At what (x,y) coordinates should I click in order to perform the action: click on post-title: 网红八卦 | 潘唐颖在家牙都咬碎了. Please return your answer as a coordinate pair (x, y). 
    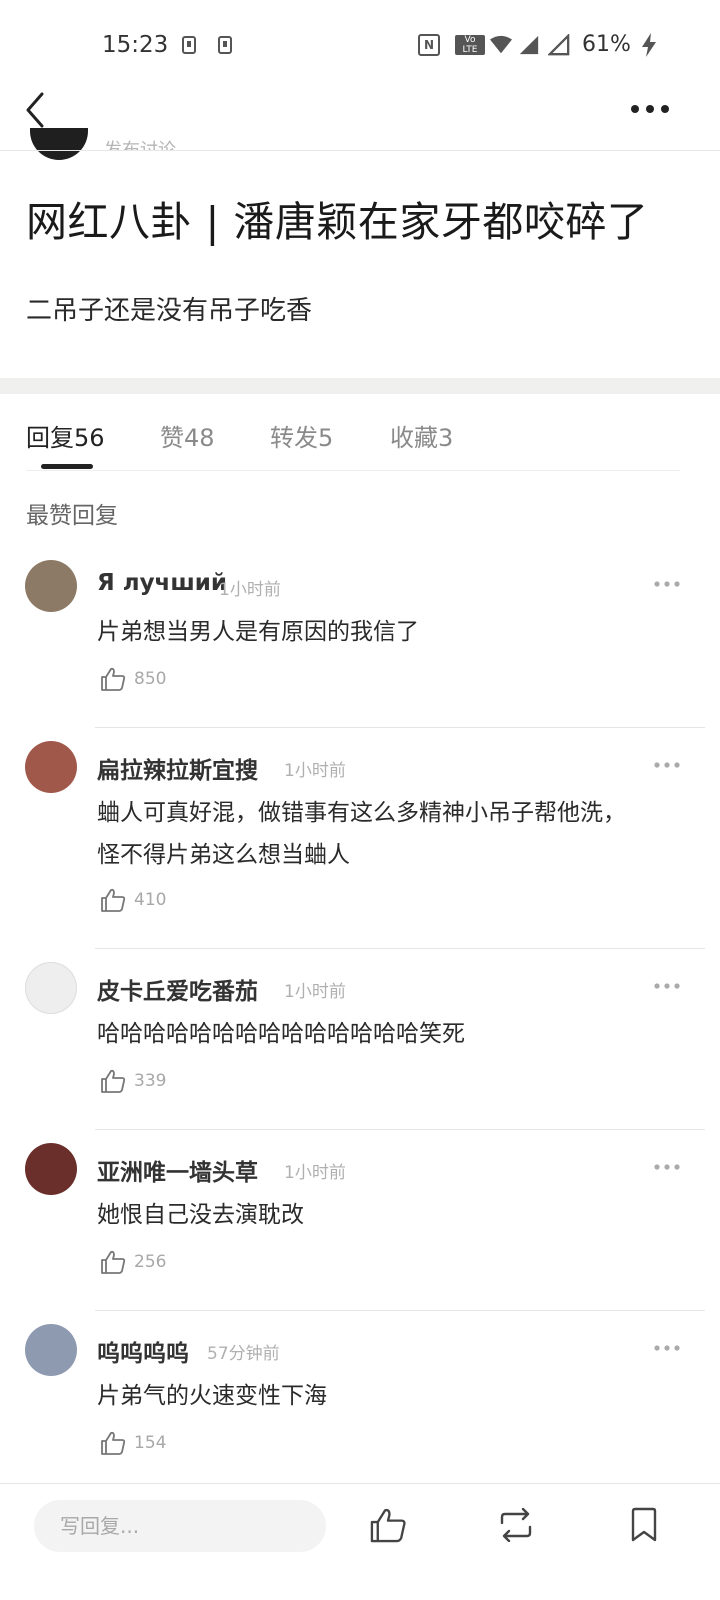
    Looking at the image, I should click on (337, 222).